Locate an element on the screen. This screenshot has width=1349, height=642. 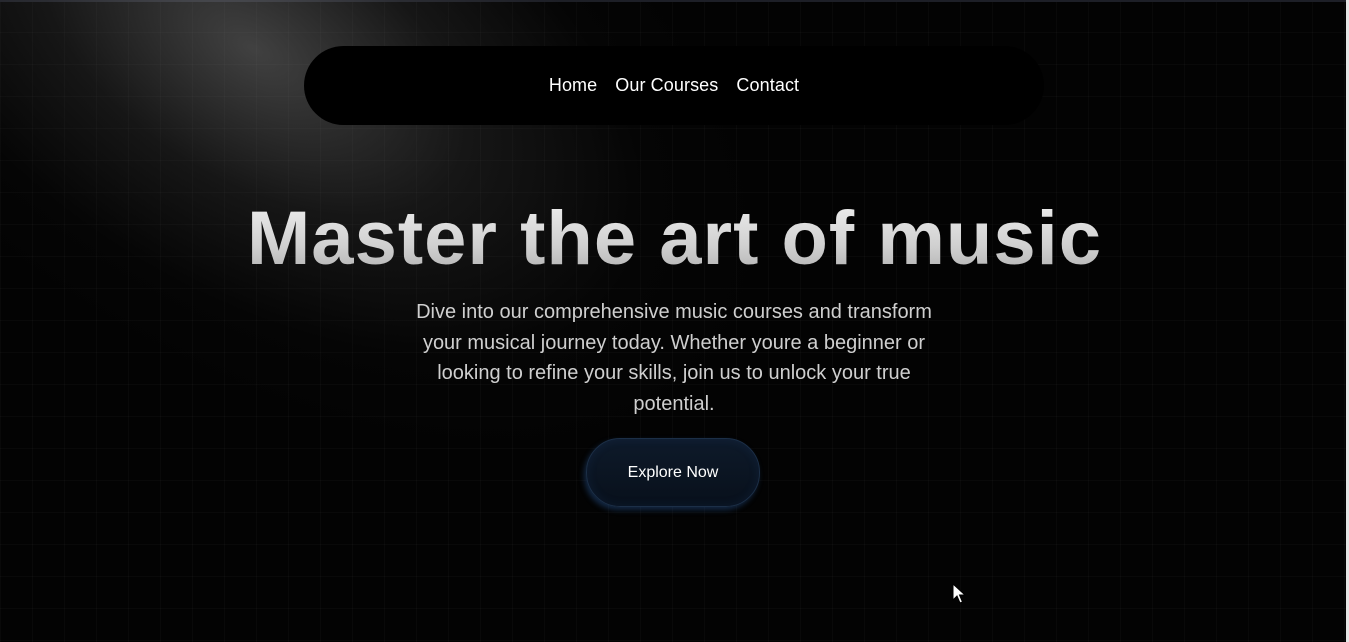
explore-now-button: Explore Now is located at coordinates (673, 472).